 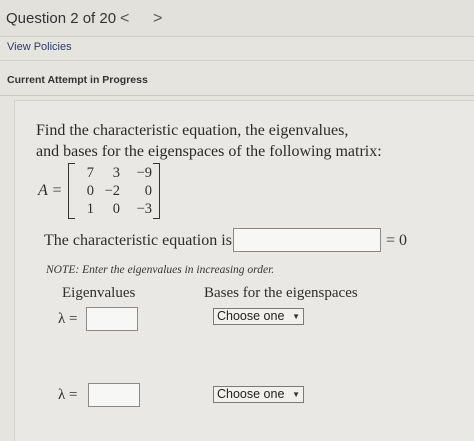 I want to click on matrix-cell: 1, so click(x=90, y=209).